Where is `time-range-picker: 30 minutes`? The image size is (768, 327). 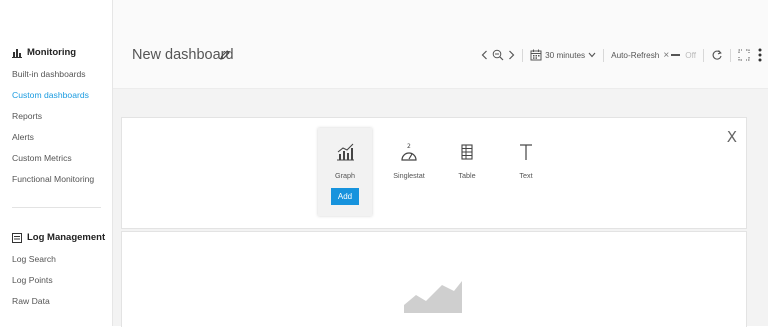
time-range-picker: 30 minutes is located at coordinates (563, 55).